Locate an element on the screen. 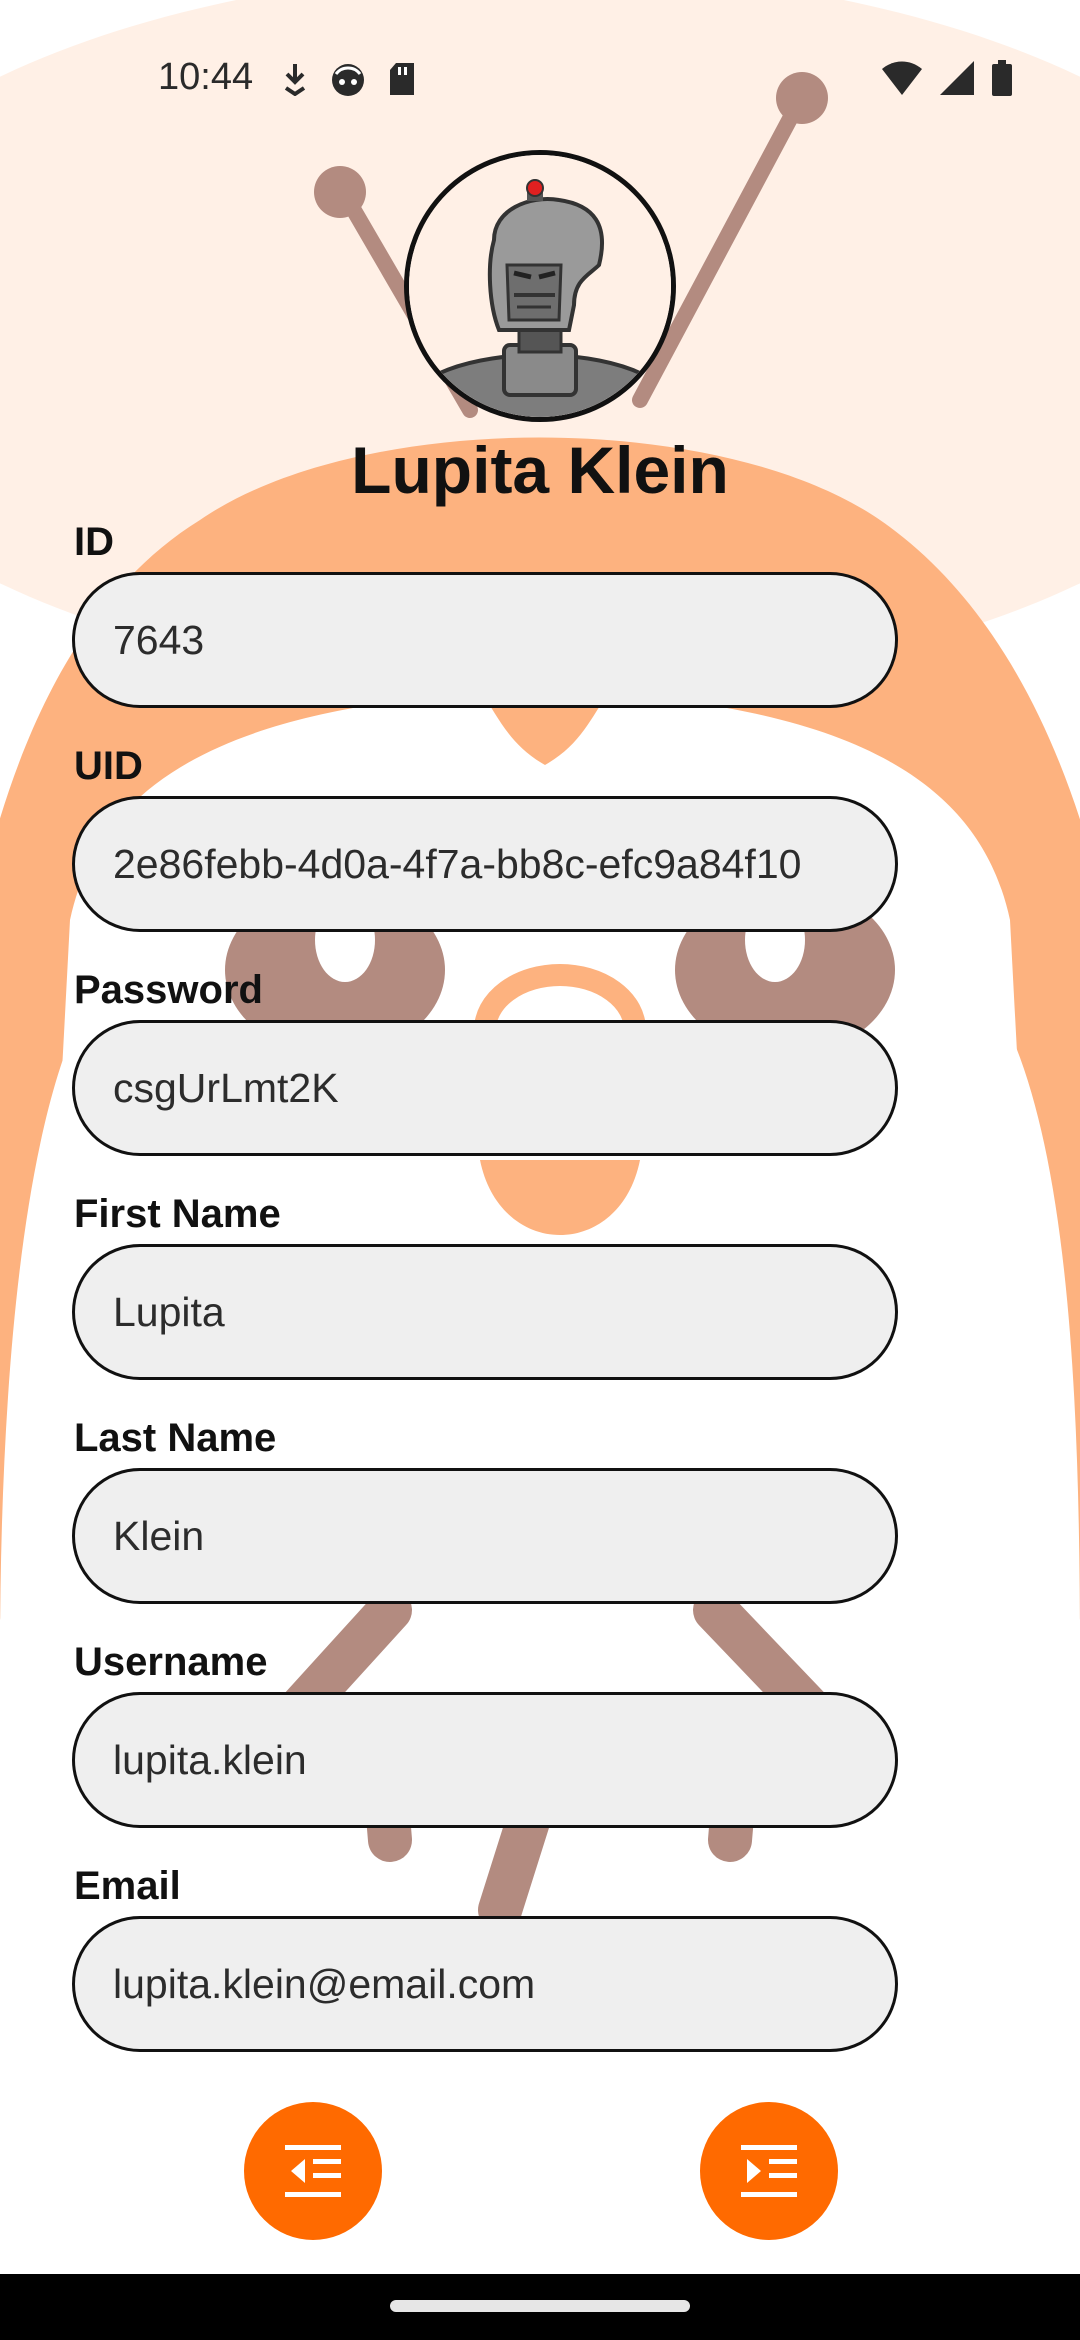 This screenshot has height=2340, width=1080. previous-button is located at coordinates (313, 2171).